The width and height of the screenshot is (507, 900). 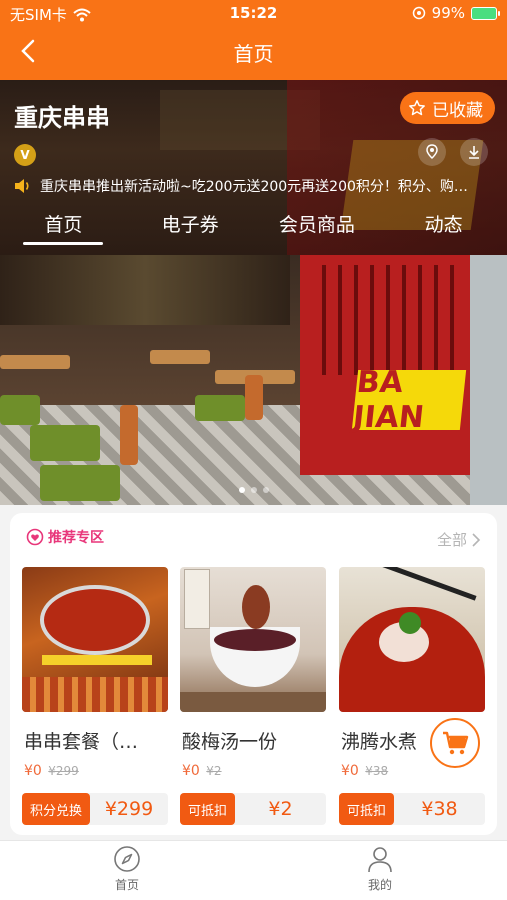 I want to click on chopsticks, so click(x=424, y=584).